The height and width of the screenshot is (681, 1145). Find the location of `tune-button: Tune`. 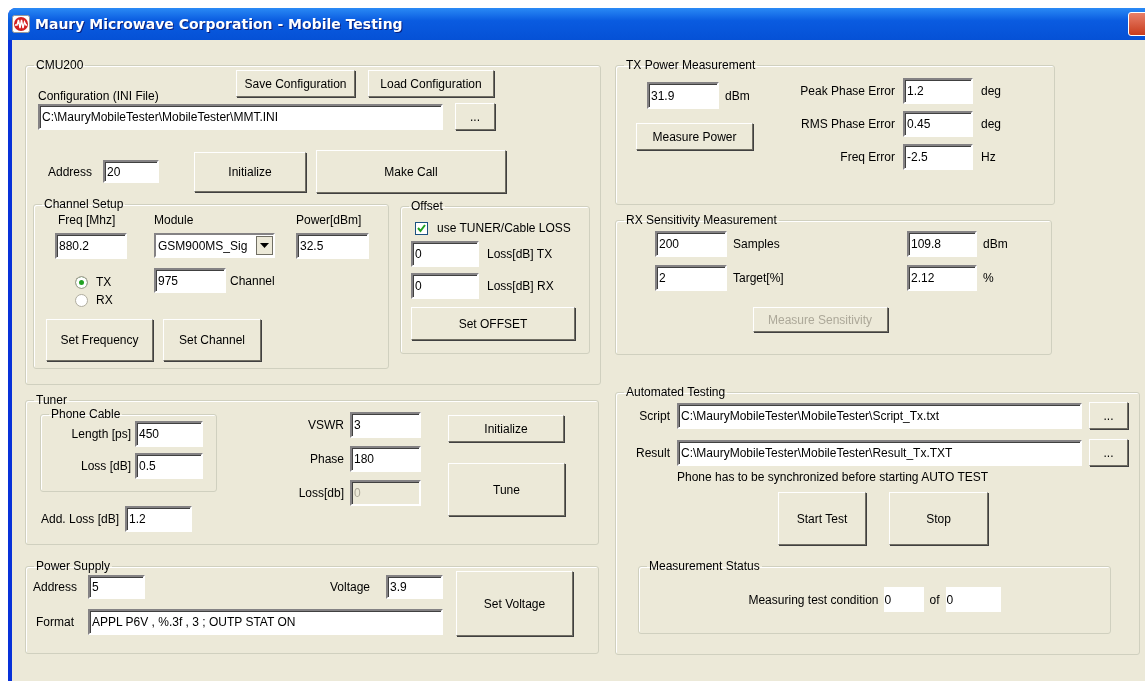

tune-button: Tune is located at coordinates (506, 489).